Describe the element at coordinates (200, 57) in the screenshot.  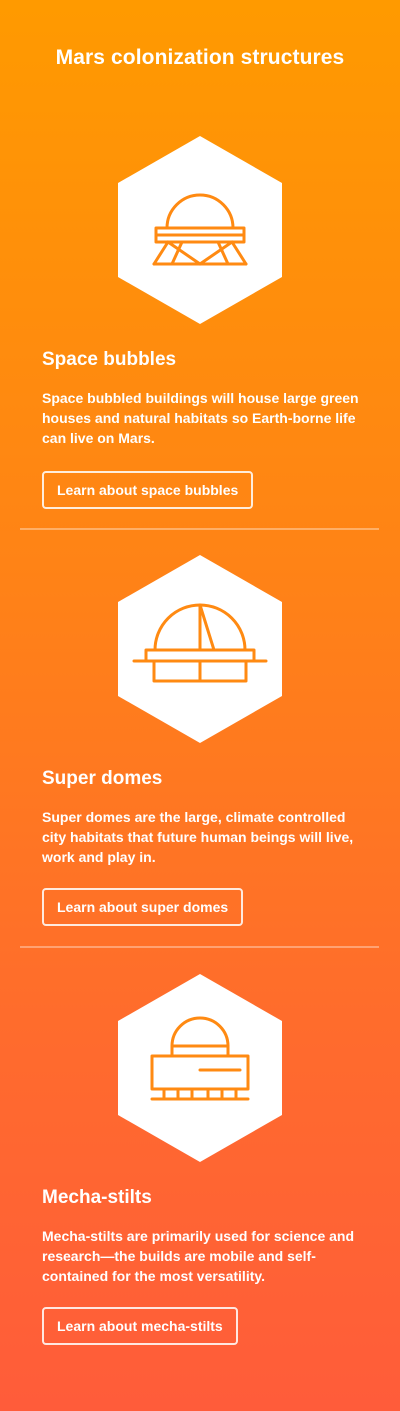
I see `page-title: Mars colonization structures` at that location.